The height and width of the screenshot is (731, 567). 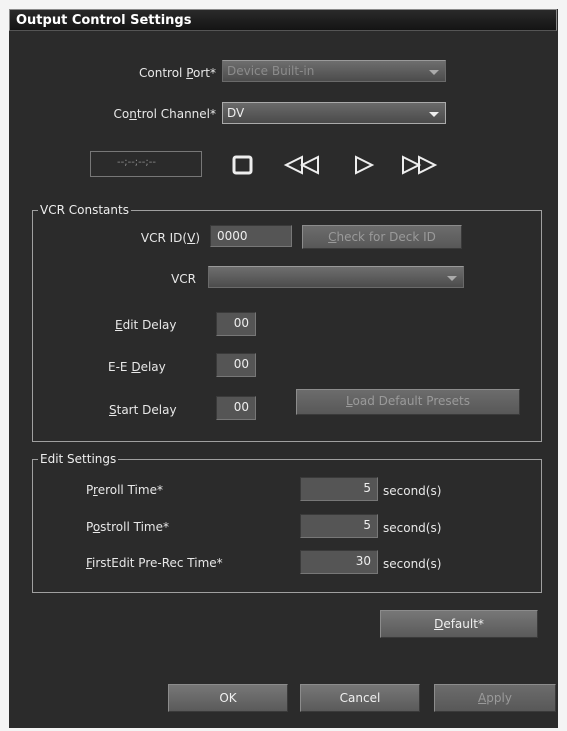 What do you see at coordinates (360, 698) in the screenshot?
I see `cancel-button: Cancel` at bounding box center [360, 698].